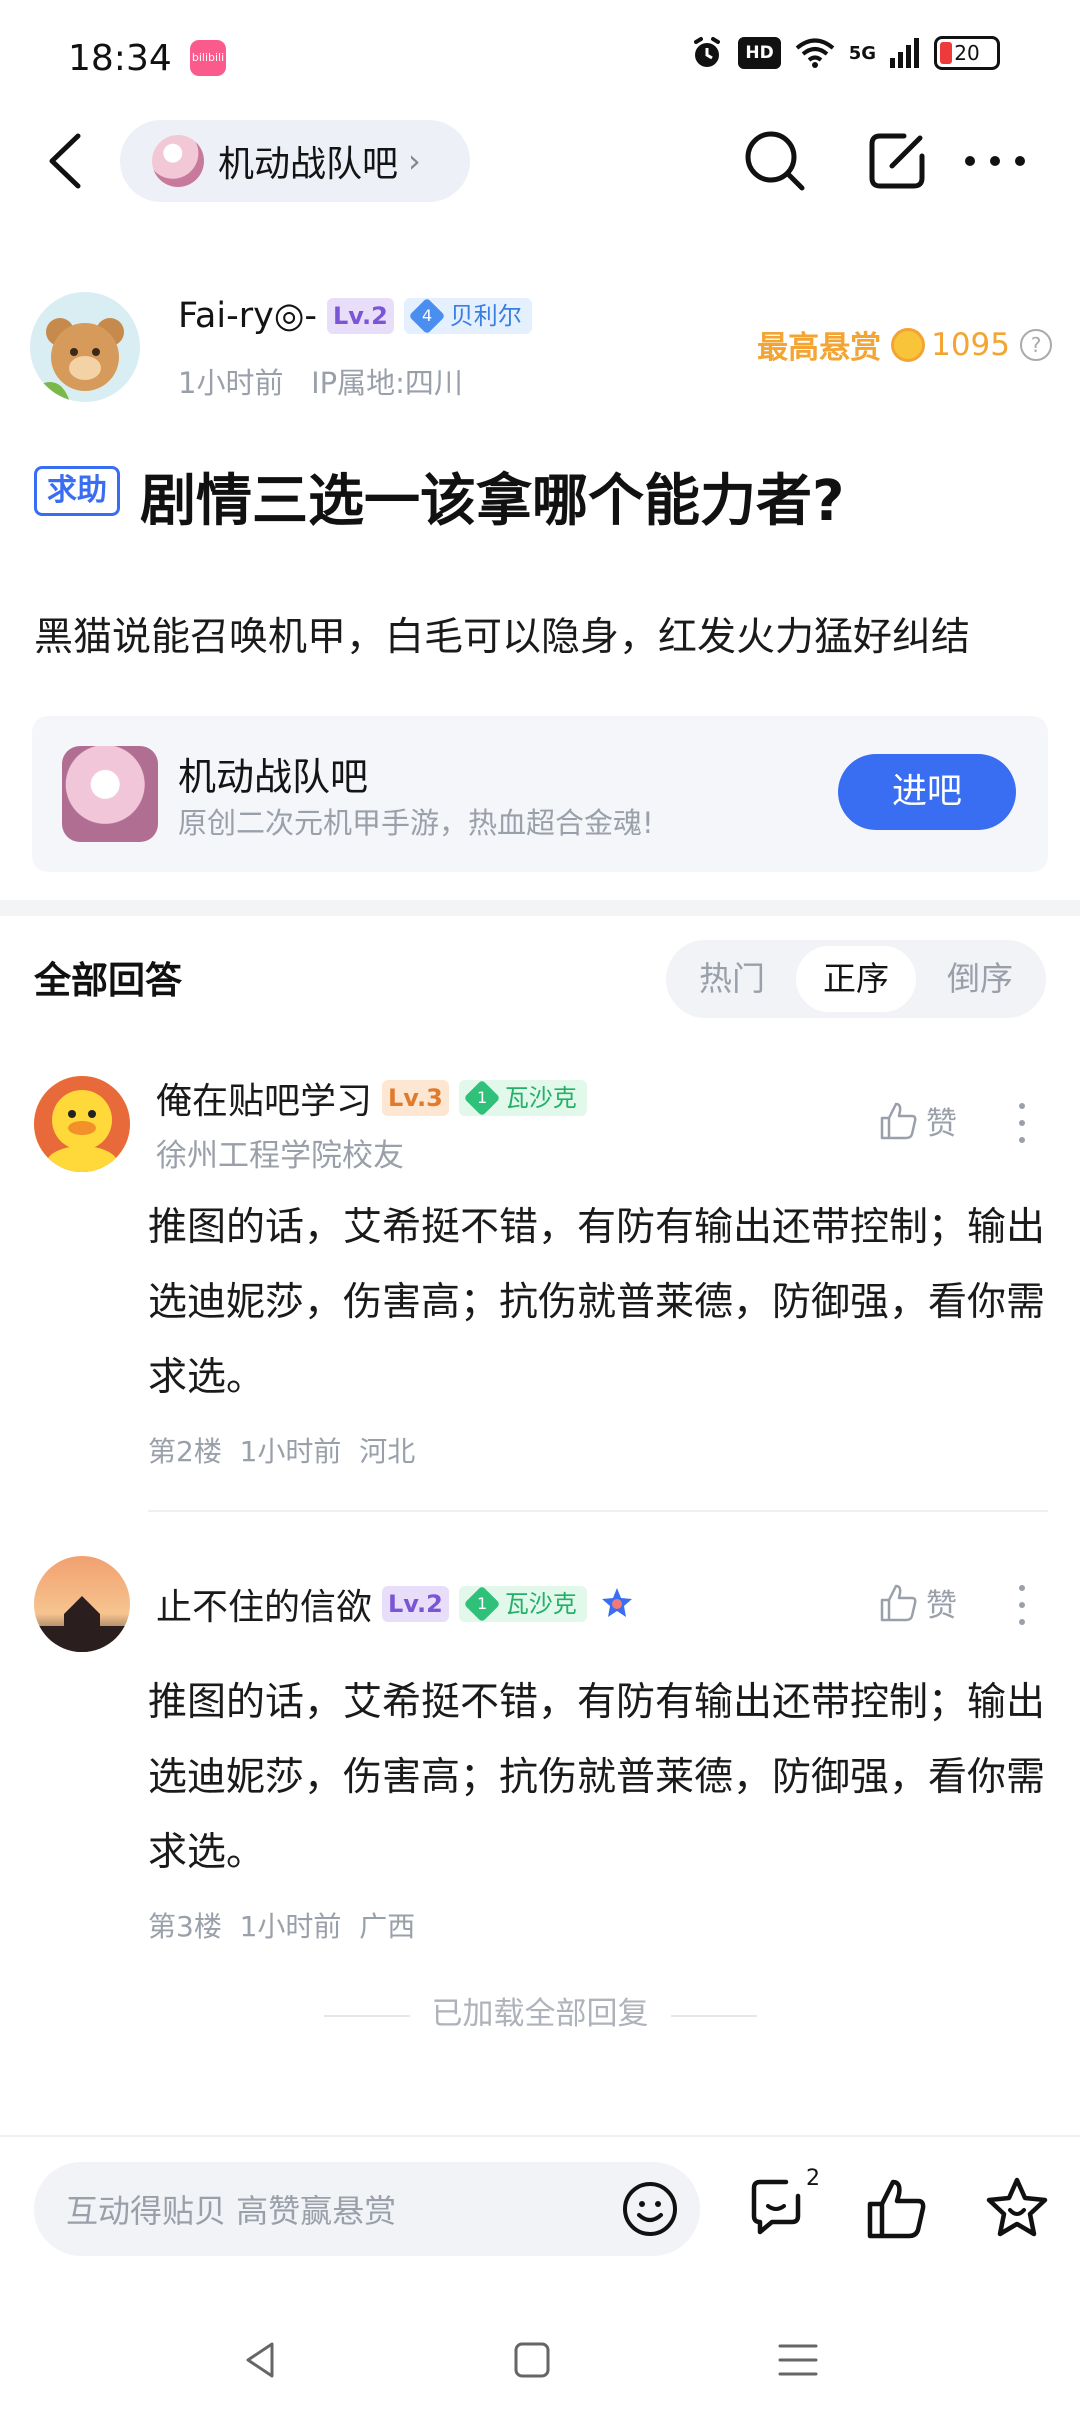 The height and width of the screenshot is (2412, 1080). I want to click on sort-toggle: 热门 正序 倒序, so click(856, 979).